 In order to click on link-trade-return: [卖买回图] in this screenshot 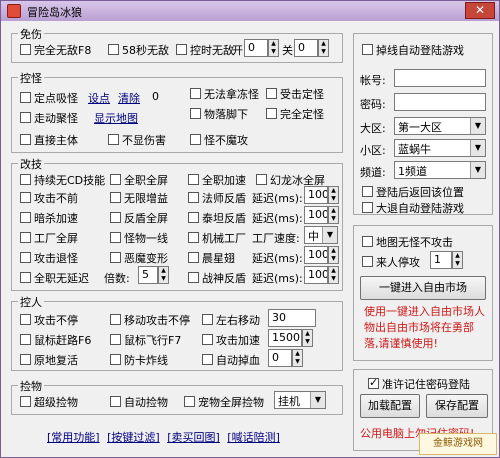, I will do `click(193, 437)`.